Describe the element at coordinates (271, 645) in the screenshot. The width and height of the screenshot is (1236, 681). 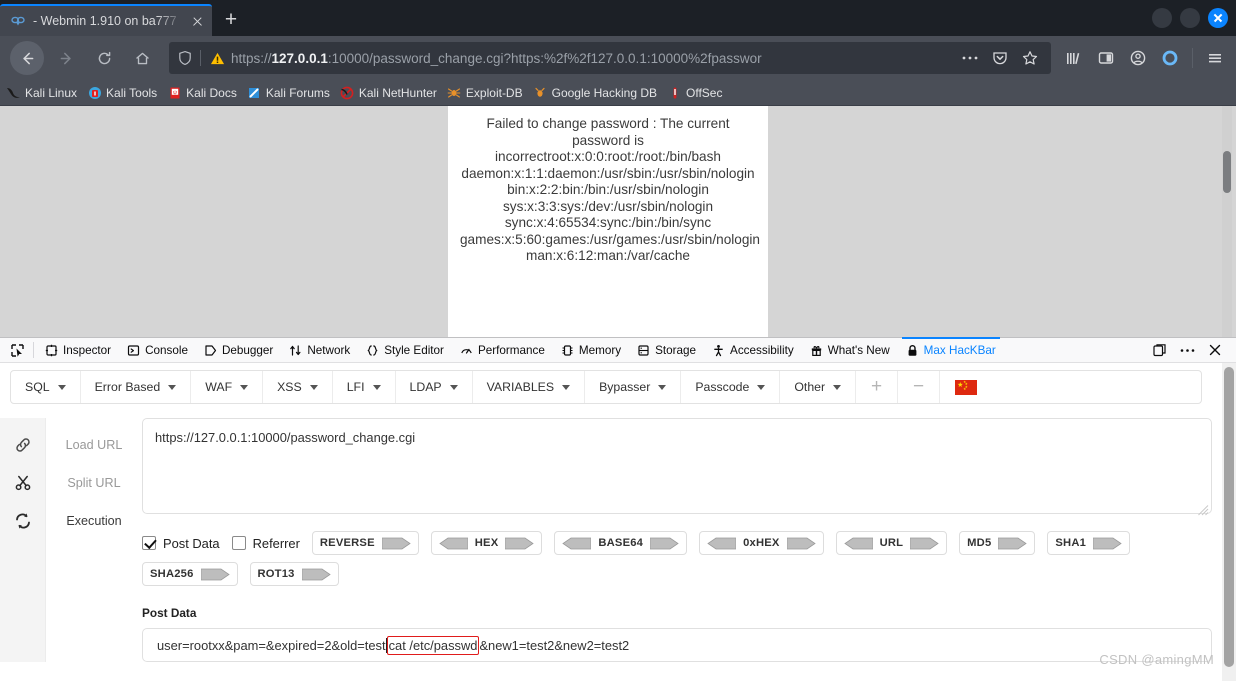
I see `post-data-prefix: user=rootxx&pam=&expired=2&old=test` at that location.